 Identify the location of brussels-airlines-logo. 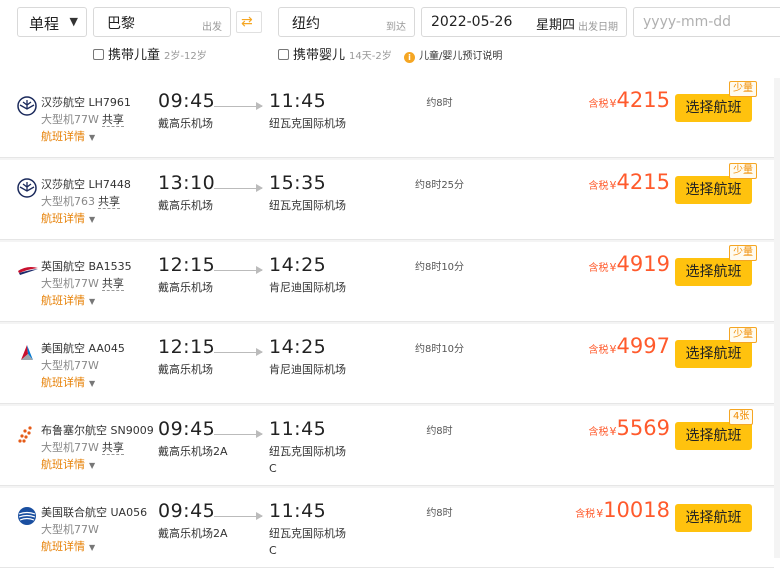
(27, 434).